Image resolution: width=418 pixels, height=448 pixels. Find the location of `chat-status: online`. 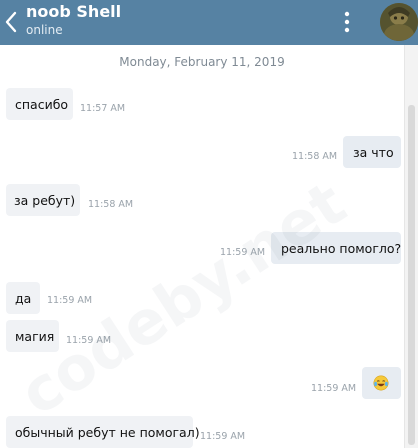

chat-status: online is located at coordinates (44, 30).